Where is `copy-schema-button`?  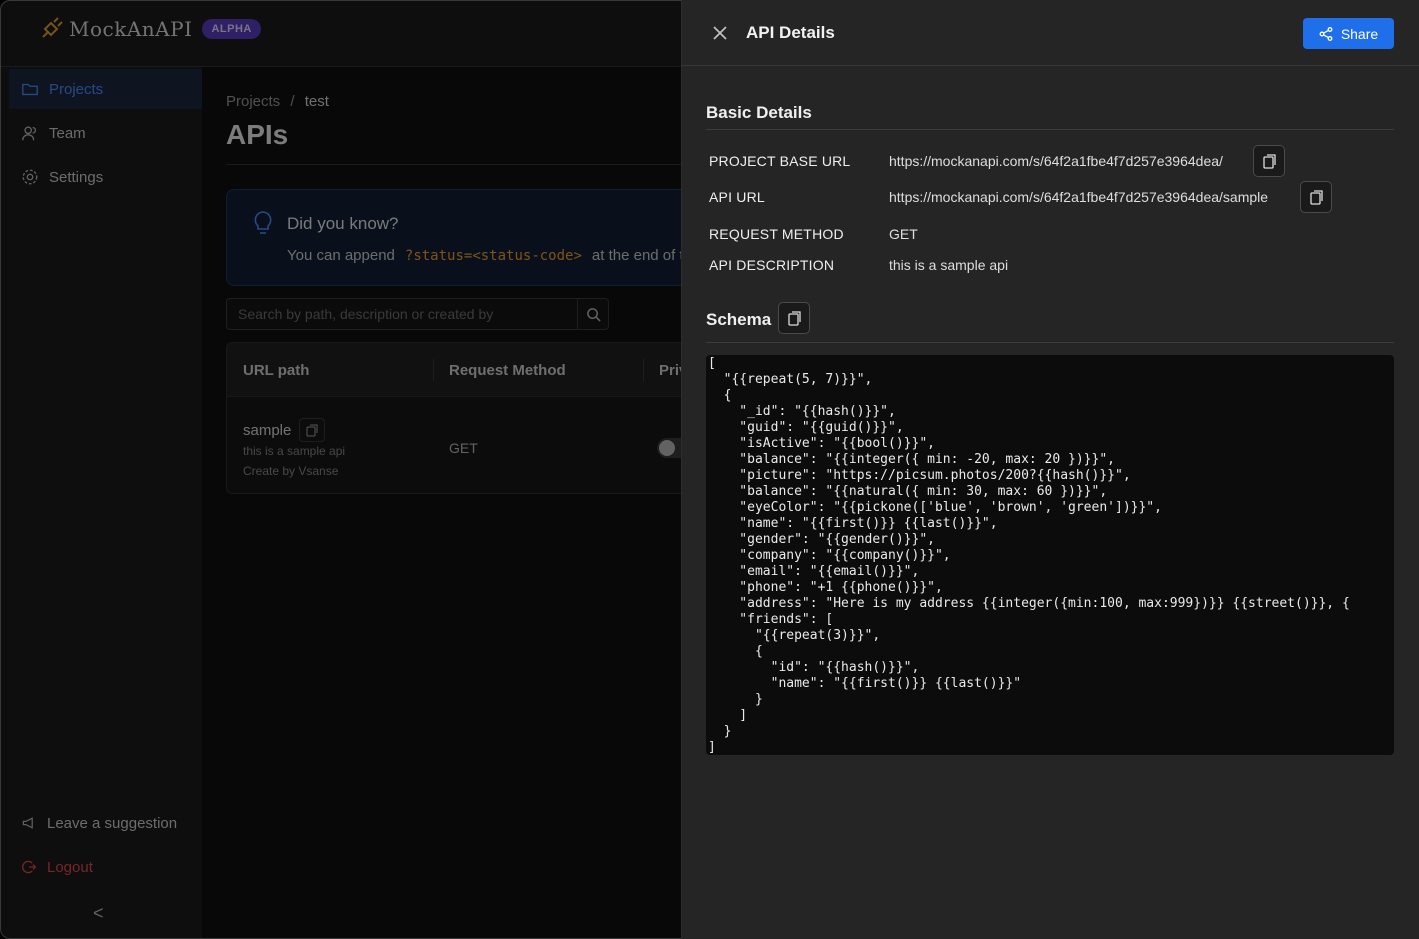 copy-schema-button is located at coordinates (794, 318).